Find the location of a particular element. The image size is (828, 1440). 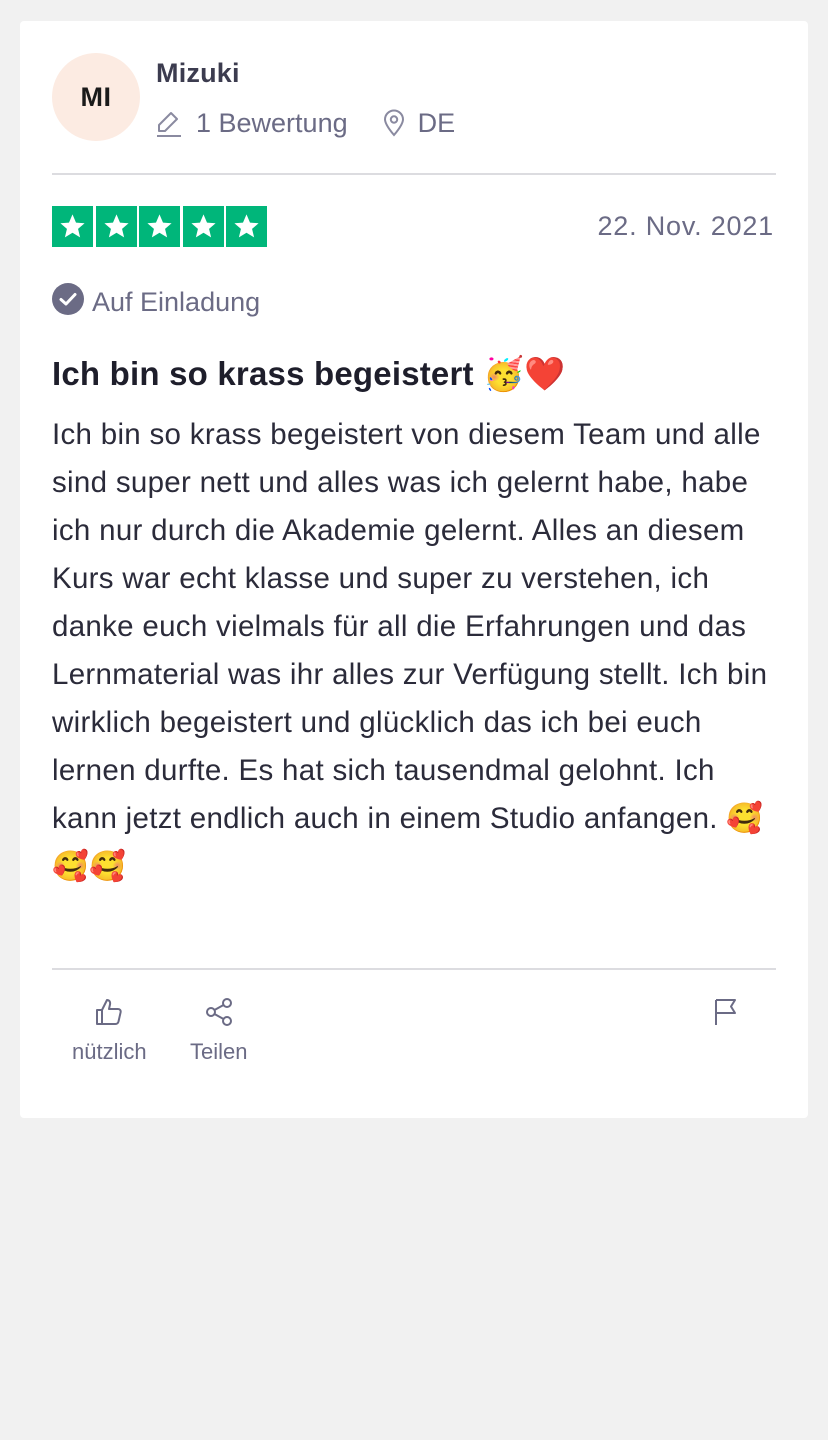

review-actions: nützlich Teilen is located at coordinates (414, 1043).